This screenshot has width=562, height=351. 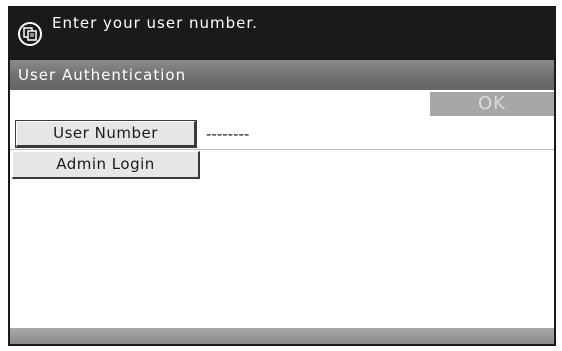 I want to click on admin-login-button: Admin Login, so click(x=106, y=165).